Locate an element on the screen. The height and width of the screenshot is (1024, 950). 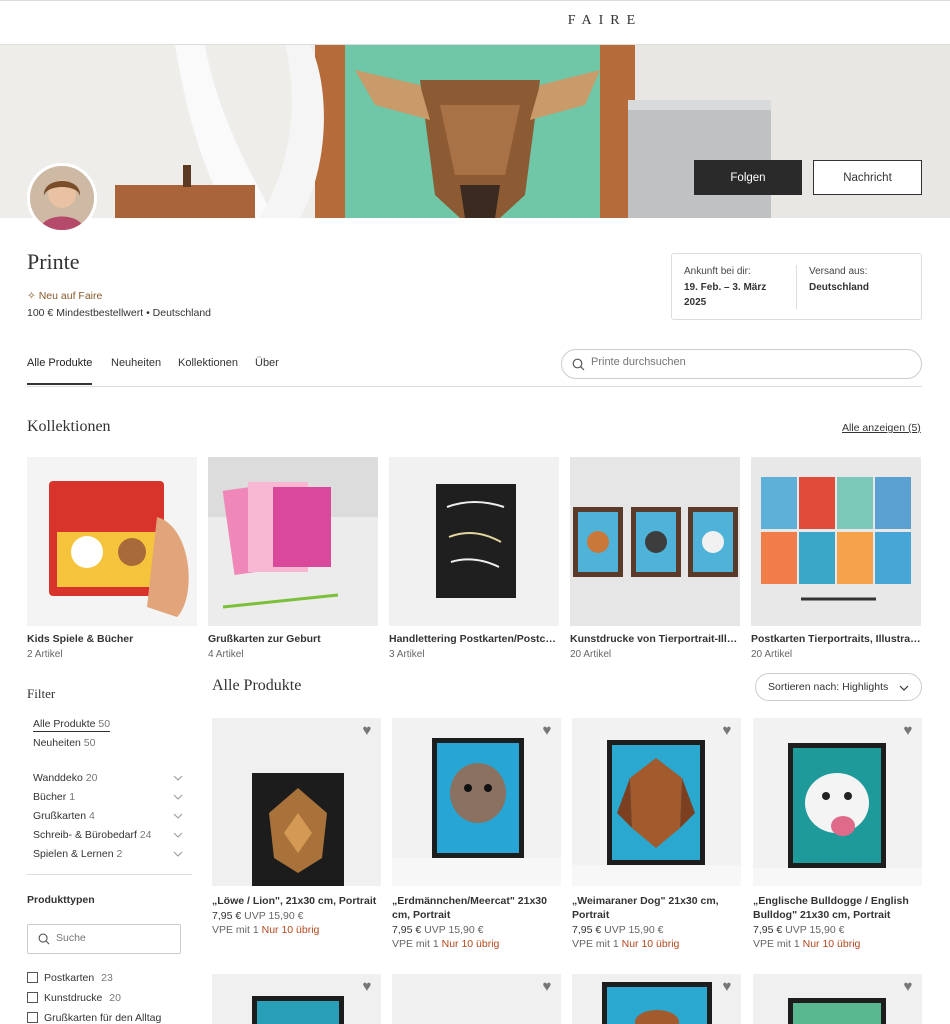
sort-dropdown: Sortieren nach: Highlights is located at coordinates (838, 687).